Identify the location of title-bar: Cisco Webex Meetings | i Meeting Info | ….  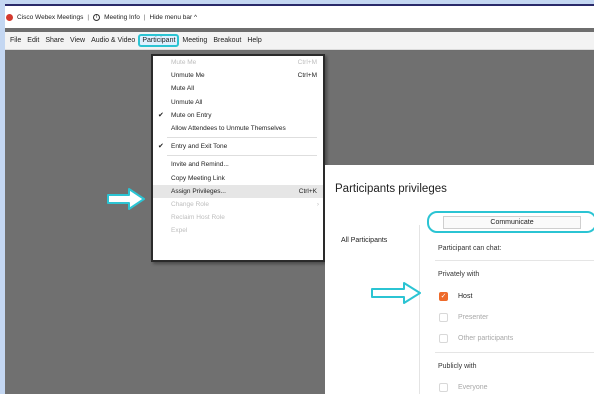
(299, 16).